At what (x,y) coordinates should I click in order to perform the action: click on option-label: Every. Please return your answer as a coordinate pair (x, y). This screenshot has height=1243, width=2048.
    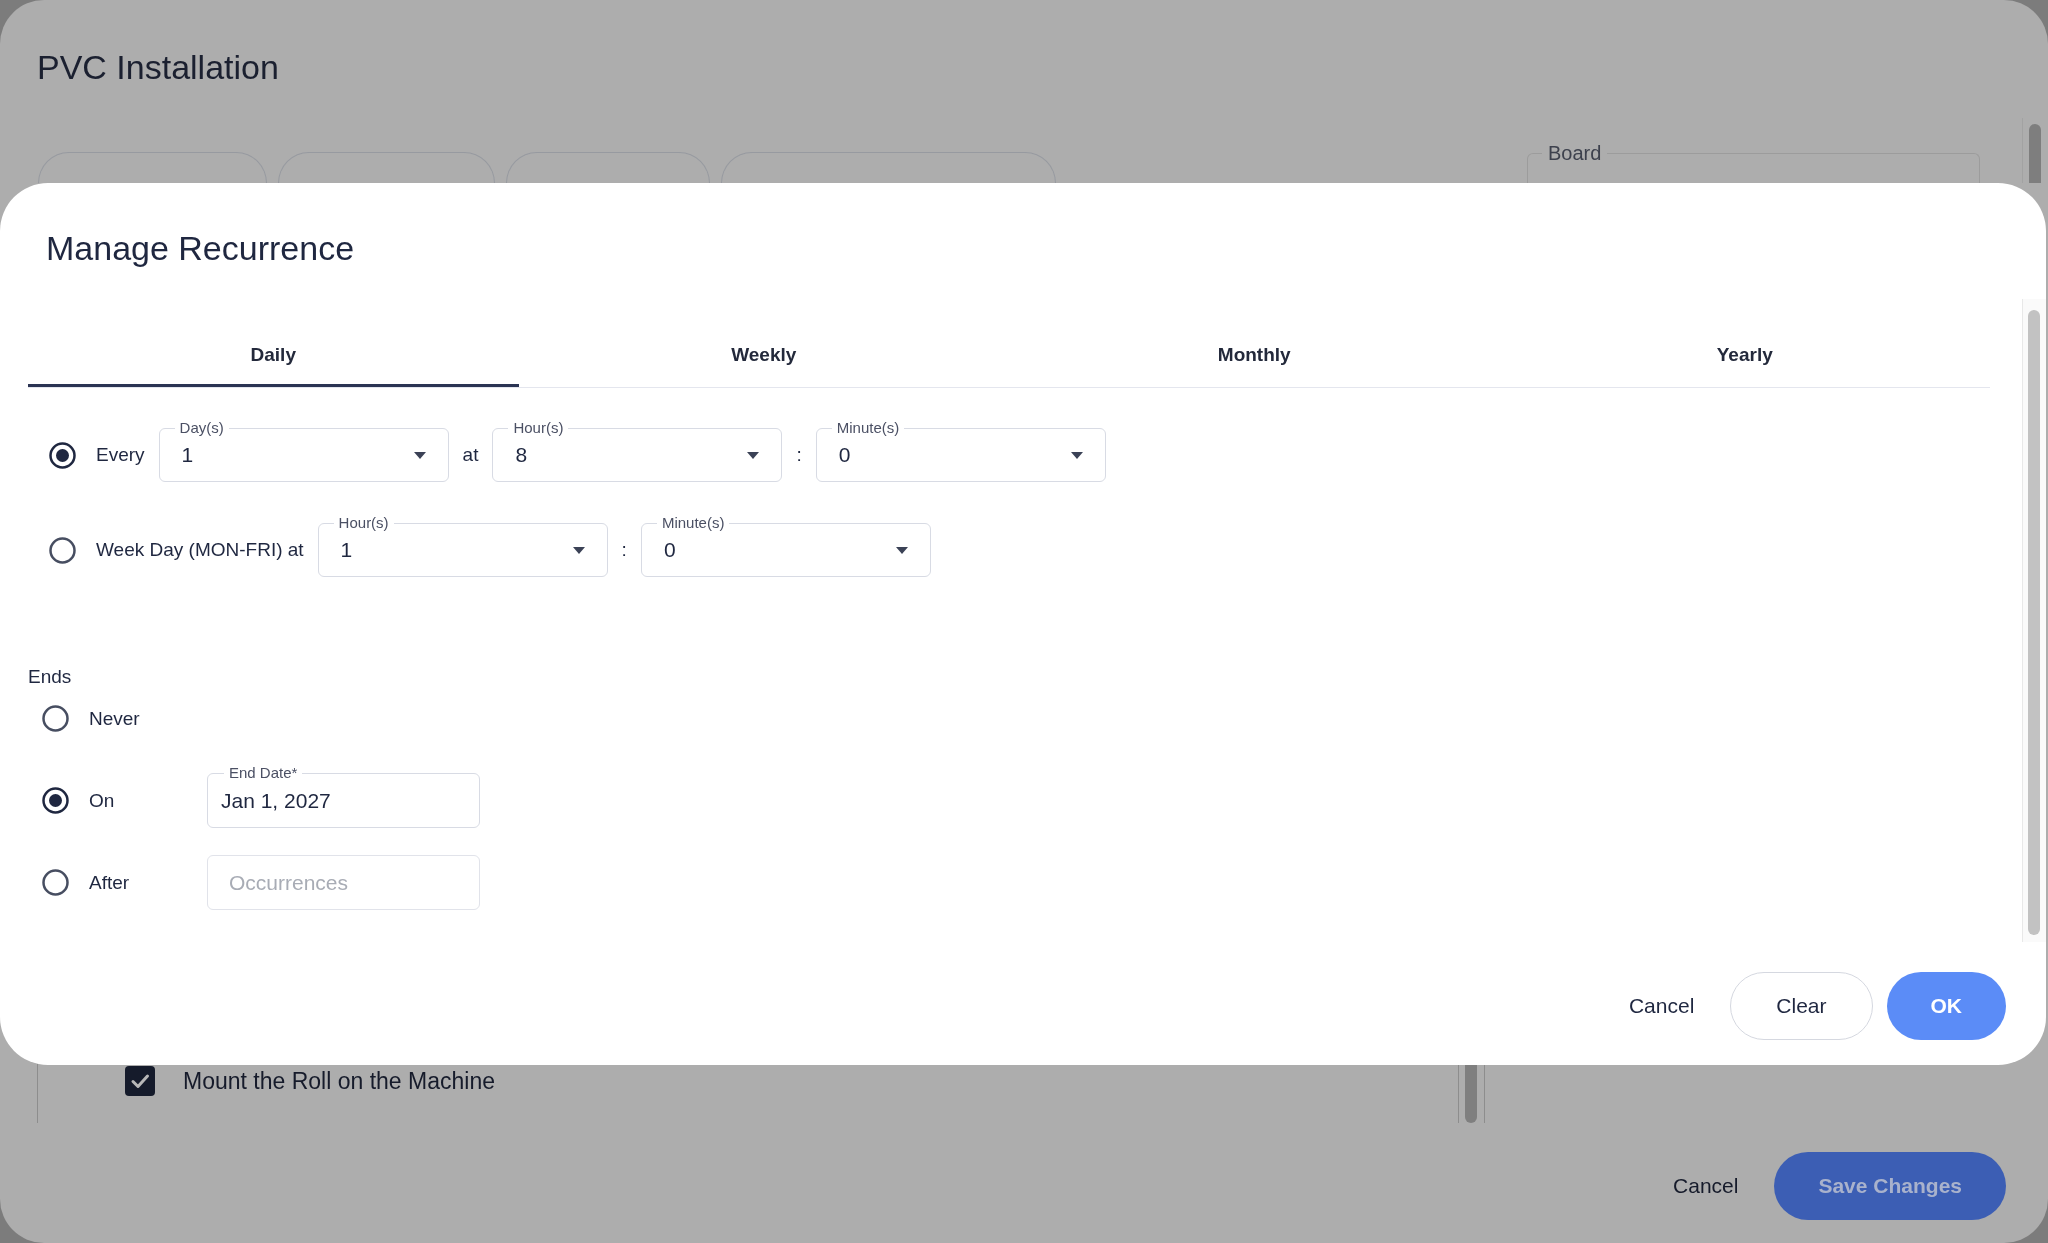
    Looking at the image, I should click on (120, 455).